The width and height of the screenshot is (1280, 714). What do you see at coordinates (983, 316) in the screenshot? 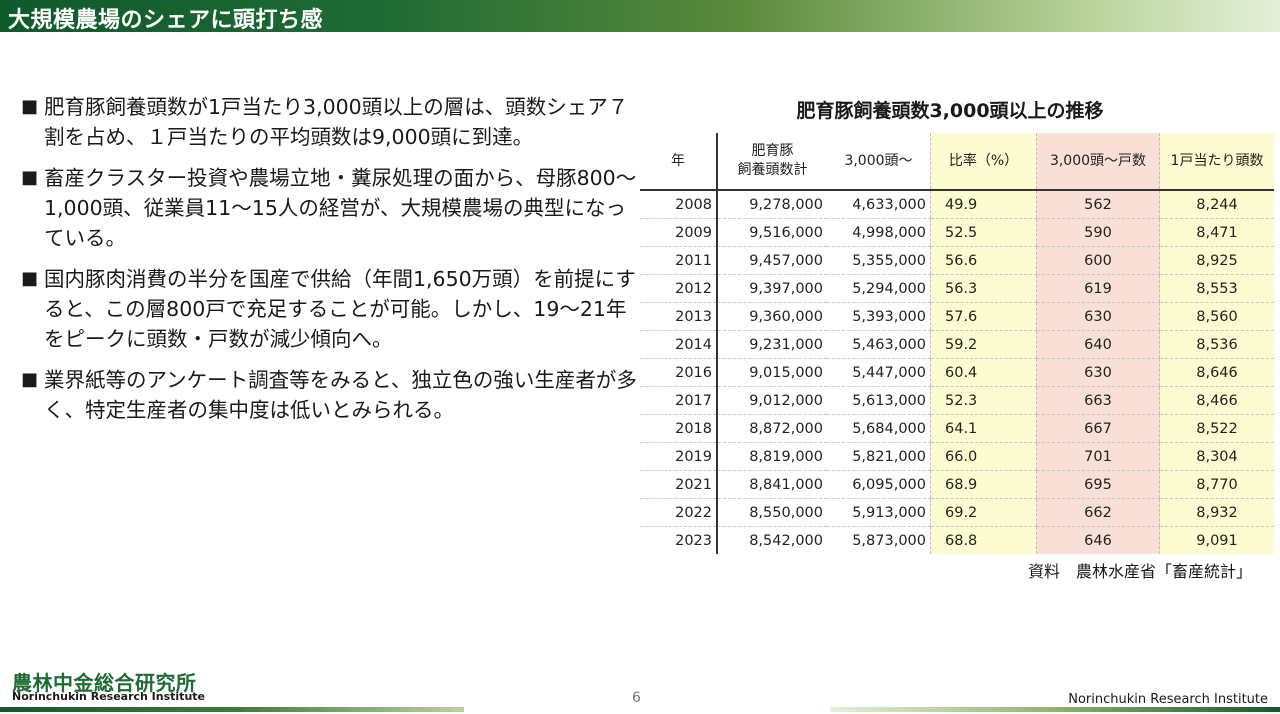
I see `cell-ratio: 57.6` at bounding box center [983, 316].